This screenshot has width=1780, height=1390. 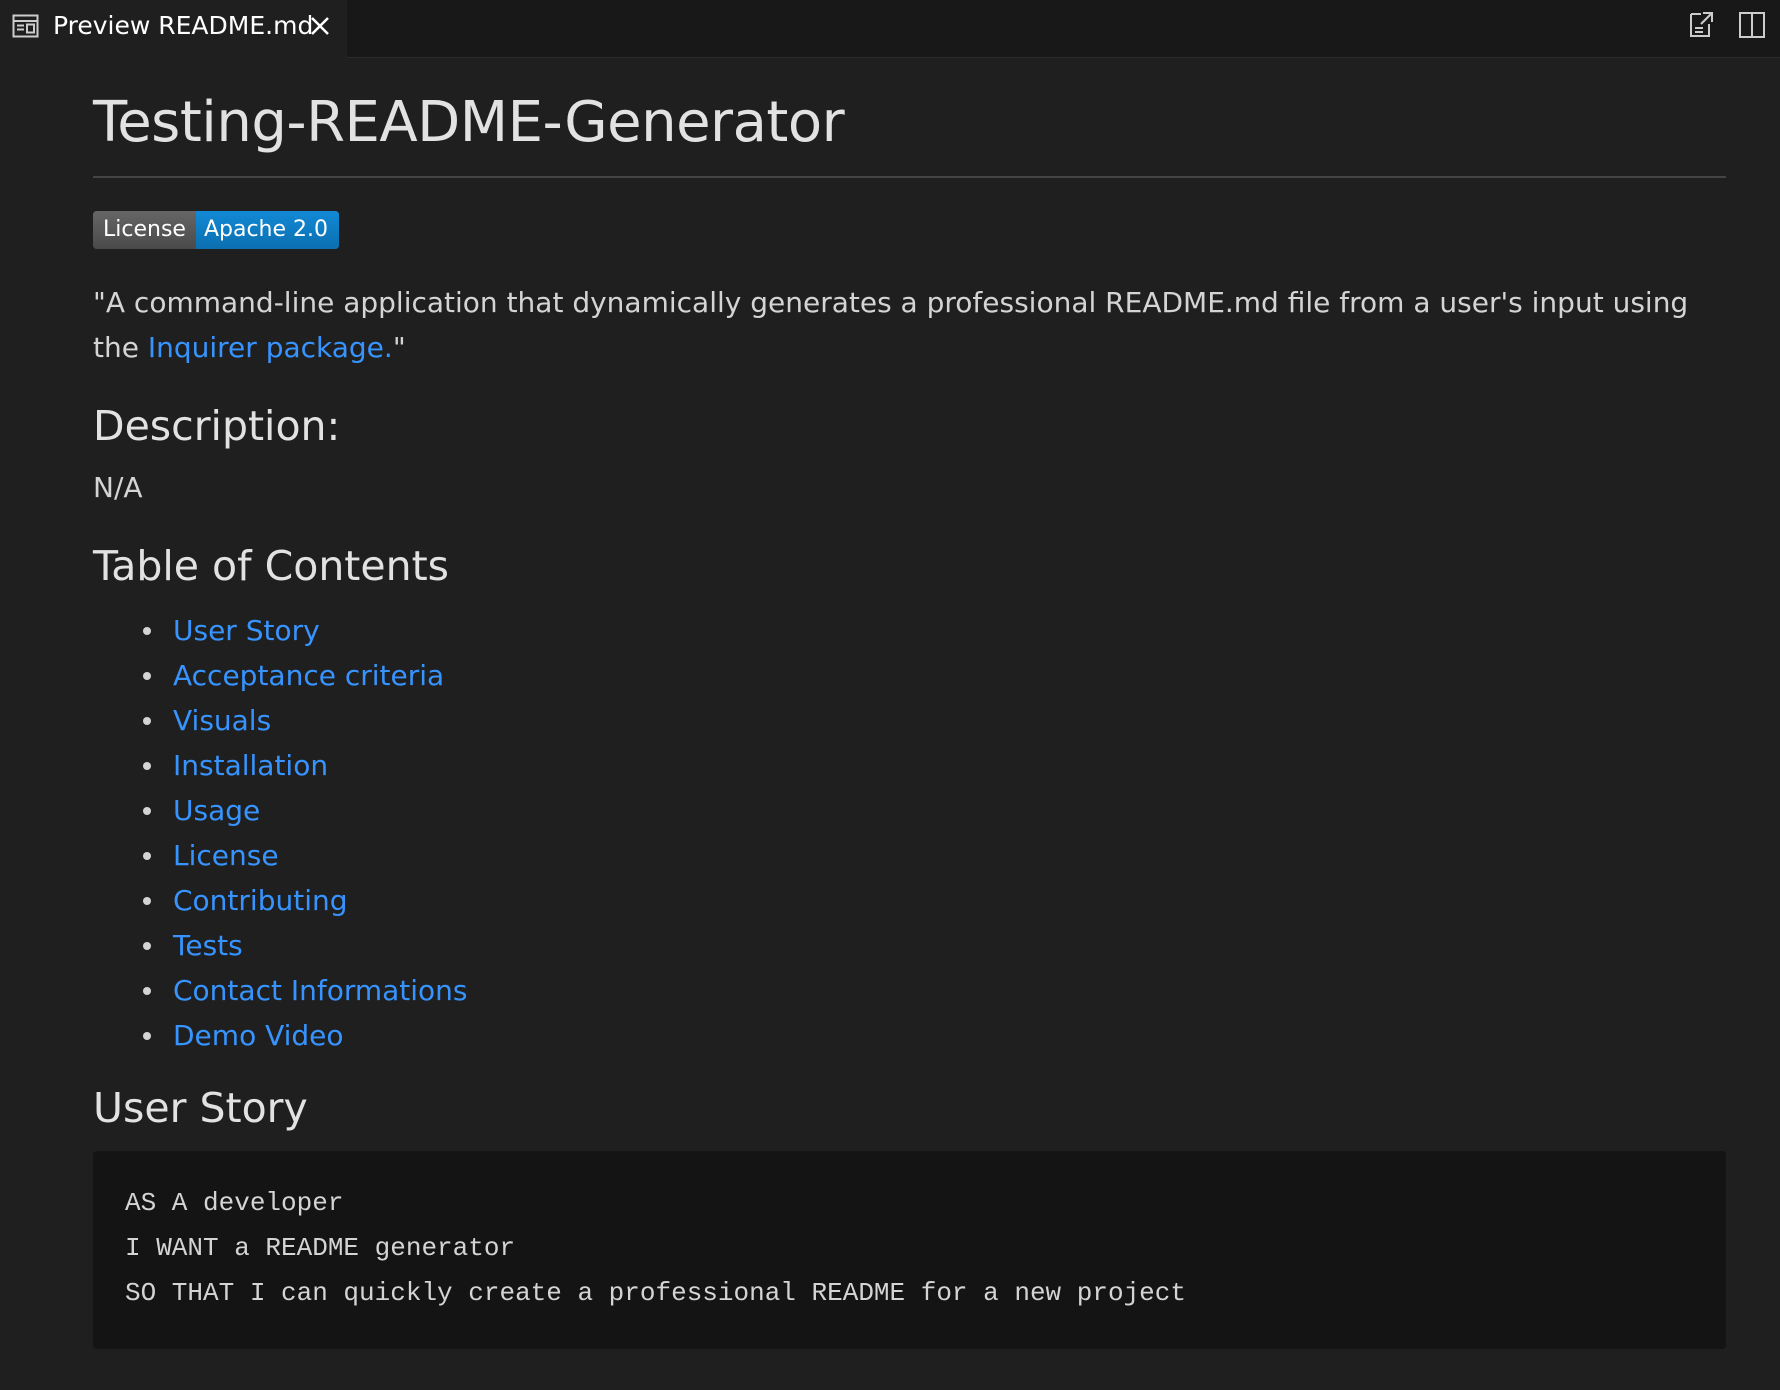 I want to click on toc-link-license: License, so click(x=226, y=855).